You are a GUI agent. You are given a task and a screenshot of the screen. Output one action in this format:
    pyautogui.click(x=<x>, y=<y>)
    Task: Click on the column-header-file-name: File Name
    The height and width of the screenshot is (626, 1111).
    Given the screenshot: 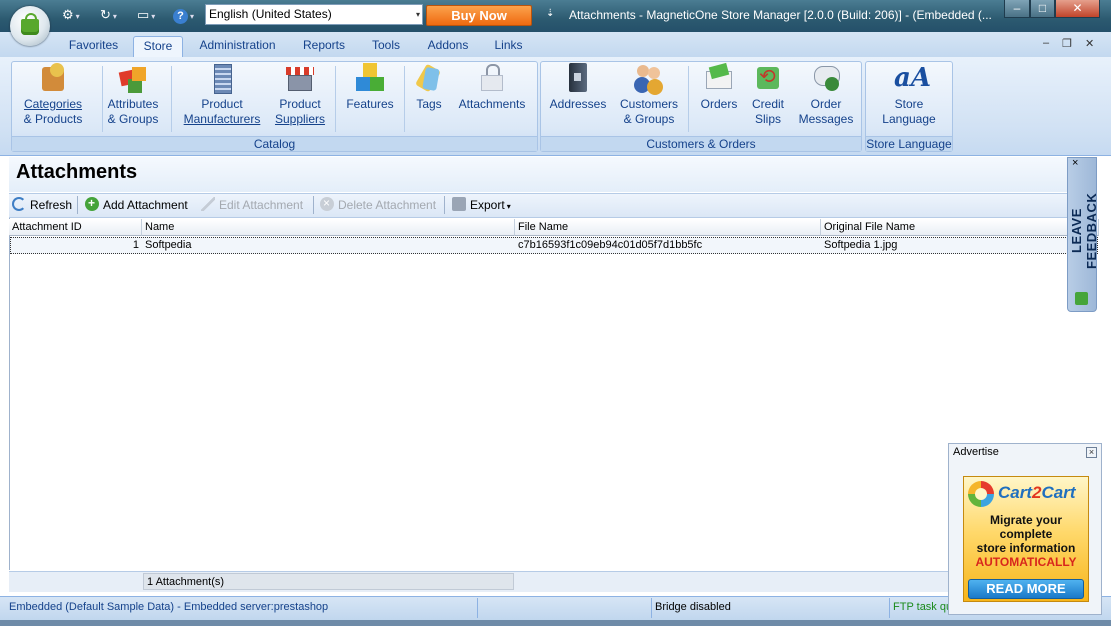 What is the action you would take?
    pyautogui.click(x=668, y=227)
    